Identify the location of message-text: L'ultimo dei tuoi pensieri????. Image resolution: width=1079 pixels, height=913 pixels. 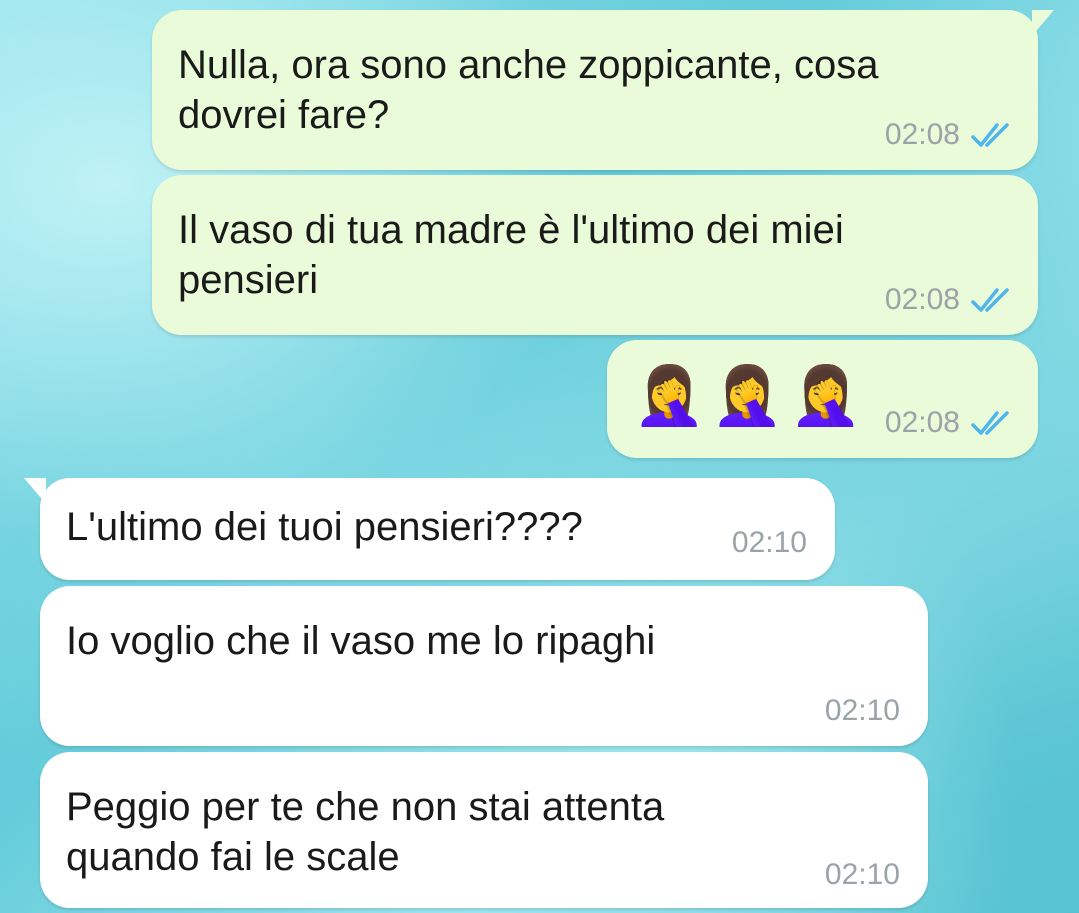
(324, 527).